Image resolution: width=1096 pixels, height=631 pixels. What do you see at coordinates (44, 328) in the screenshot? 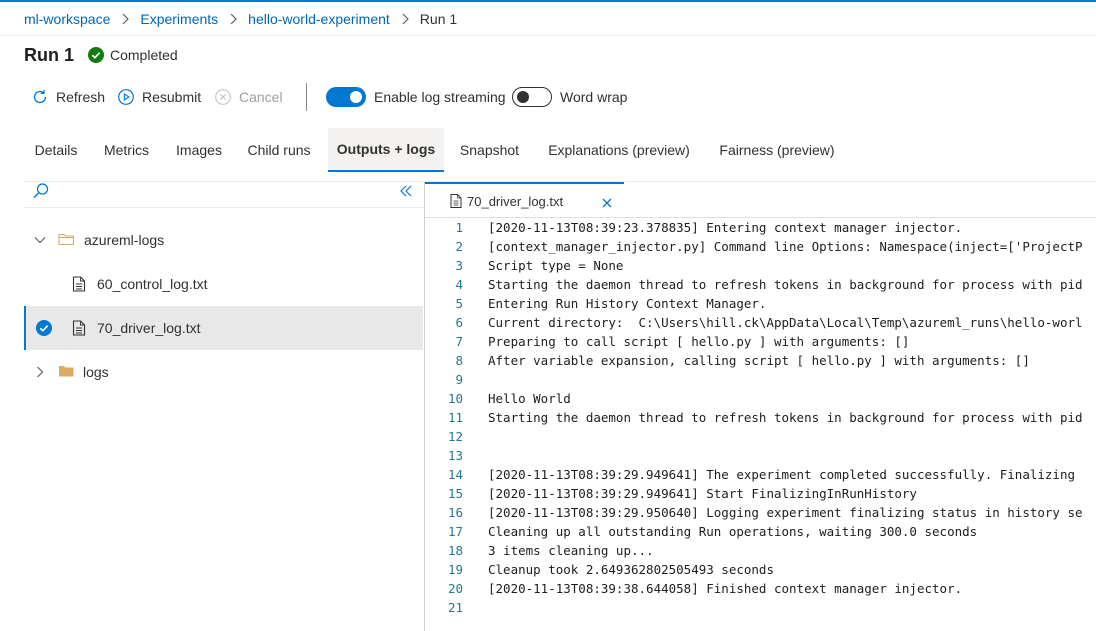
I see `selected-check-icon` at bounding box center [44, 328].